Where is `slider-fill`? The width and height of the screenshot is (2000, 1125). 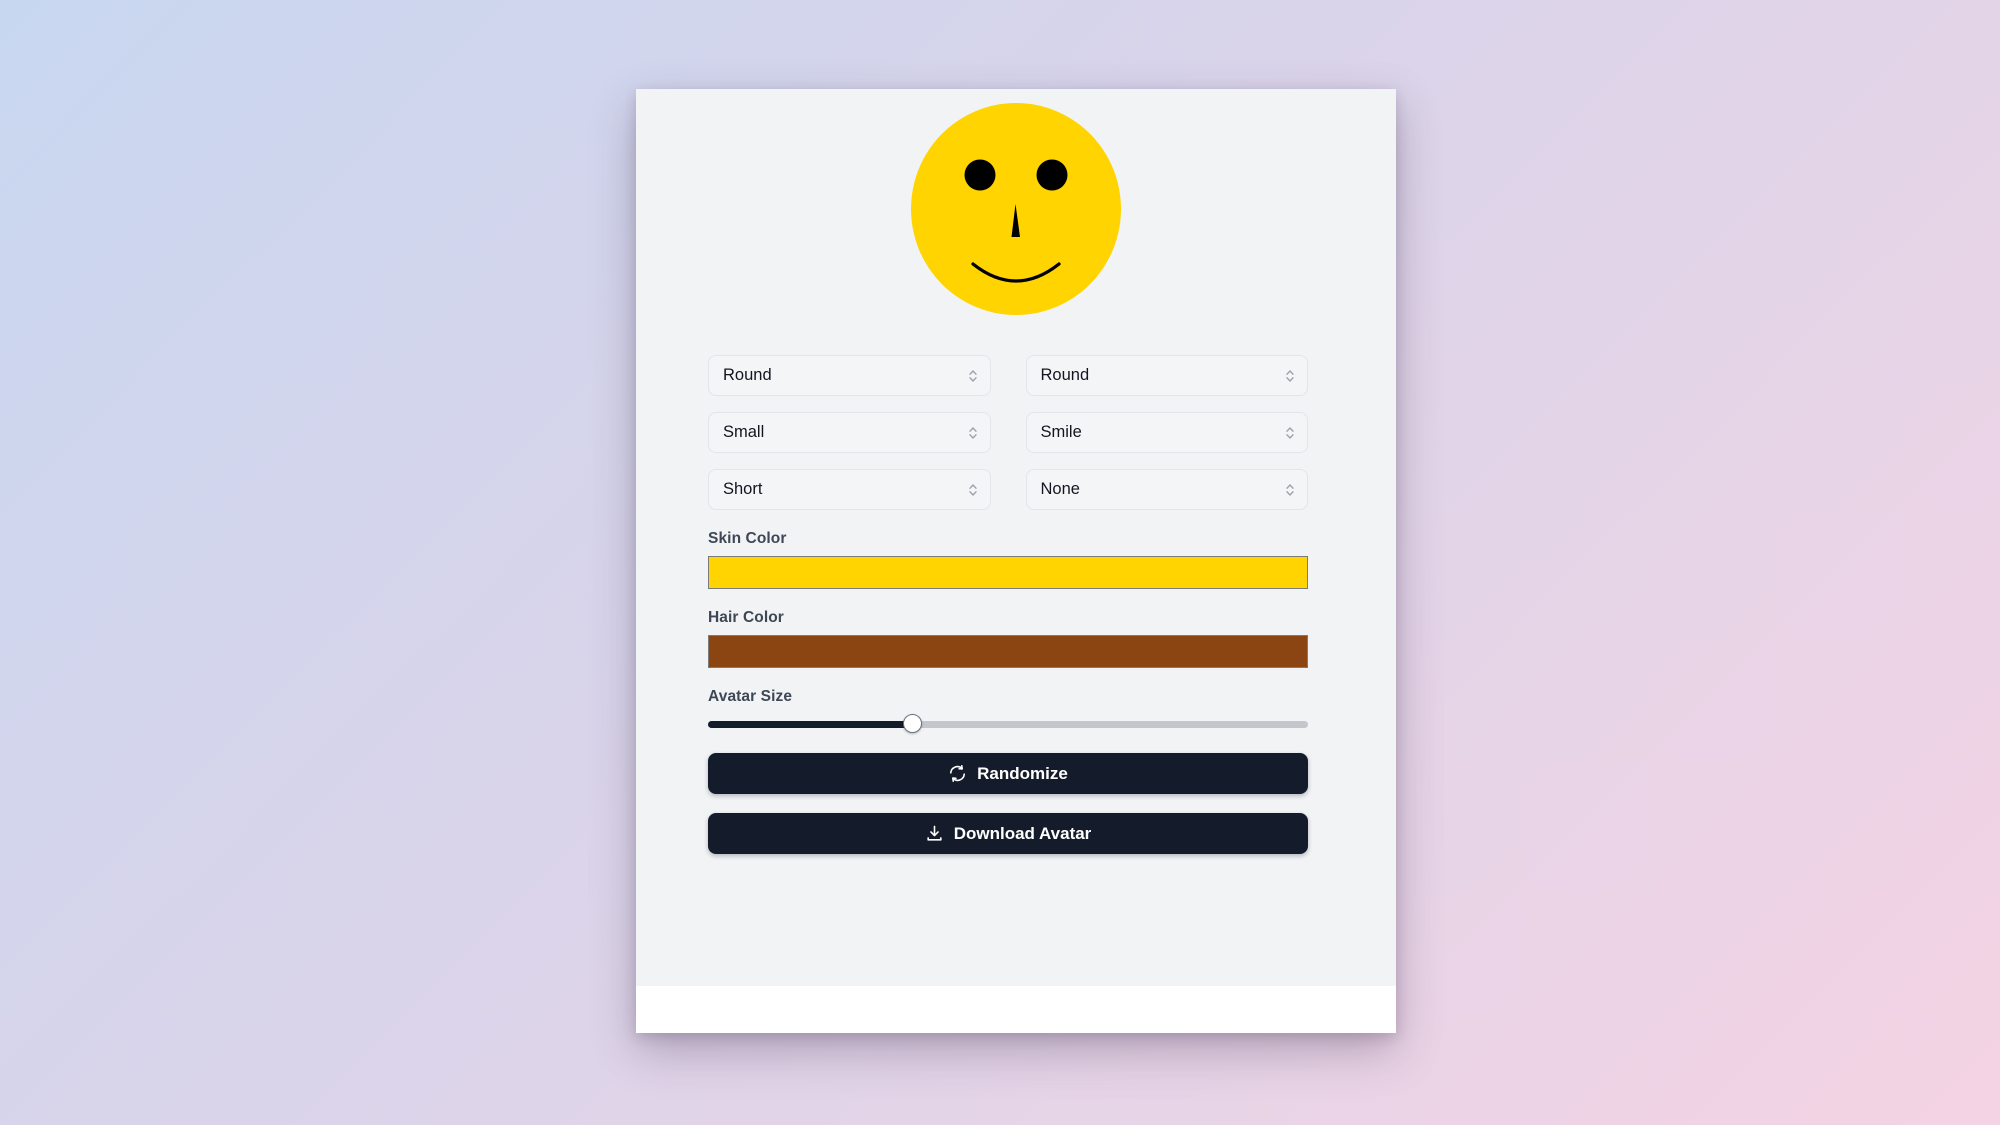
slider-fill is located at coordinates (810, 724).